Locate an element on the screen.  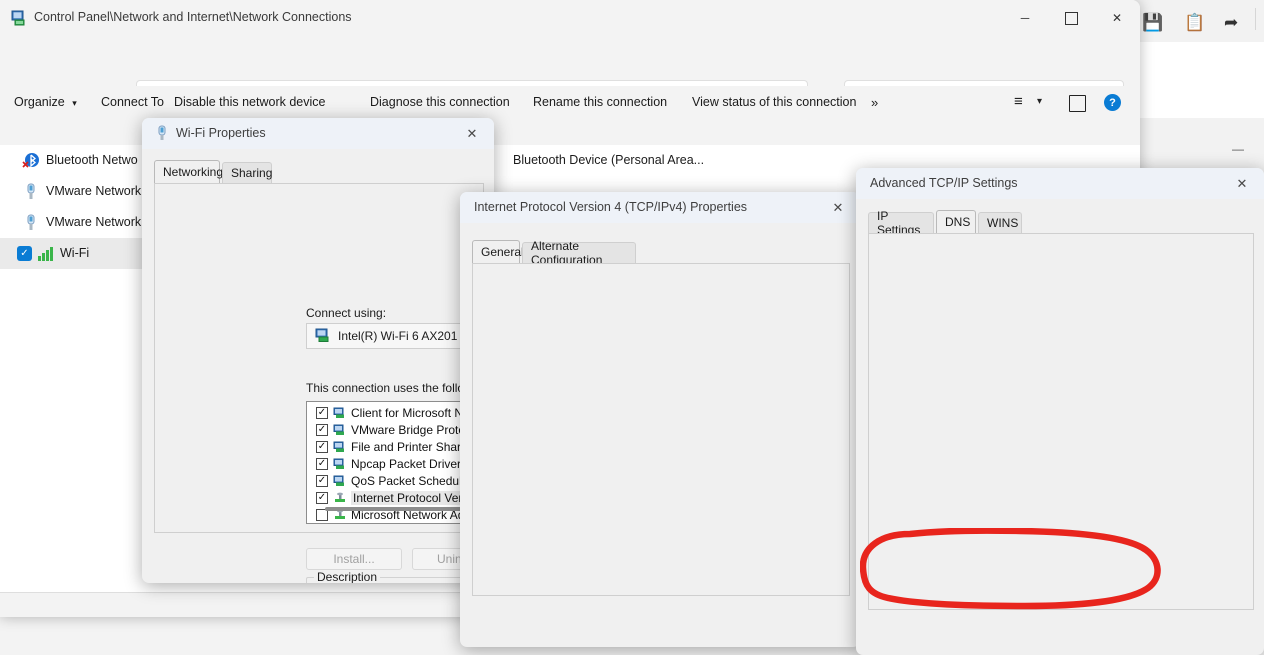
tab-networking: Networking is located at coordinates (188, 171).